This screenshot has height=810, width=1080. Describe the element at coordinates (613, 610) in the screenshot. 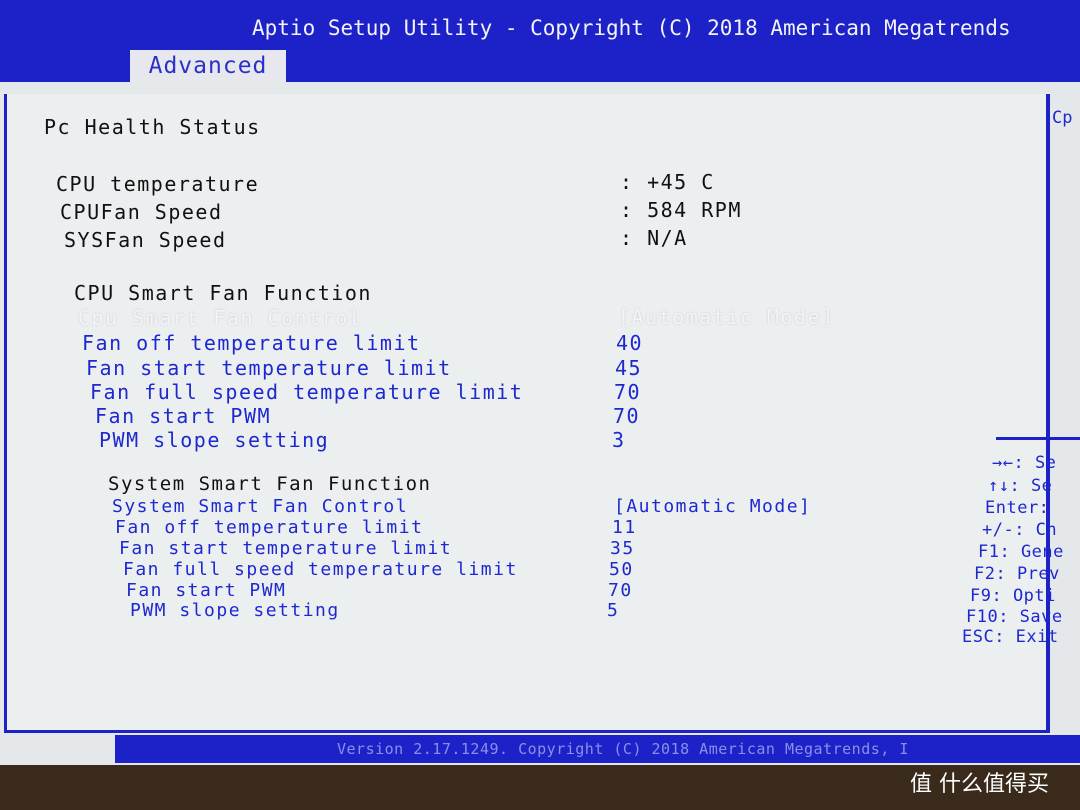

I see `sys-pwm-slope-value: 5` at that location.